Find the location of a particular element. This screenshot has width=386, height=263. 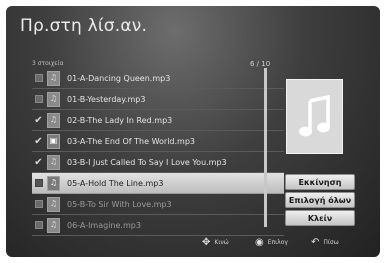

page-title: Πρ.στη λίσ.αν. is located at coordinates (84, 26).